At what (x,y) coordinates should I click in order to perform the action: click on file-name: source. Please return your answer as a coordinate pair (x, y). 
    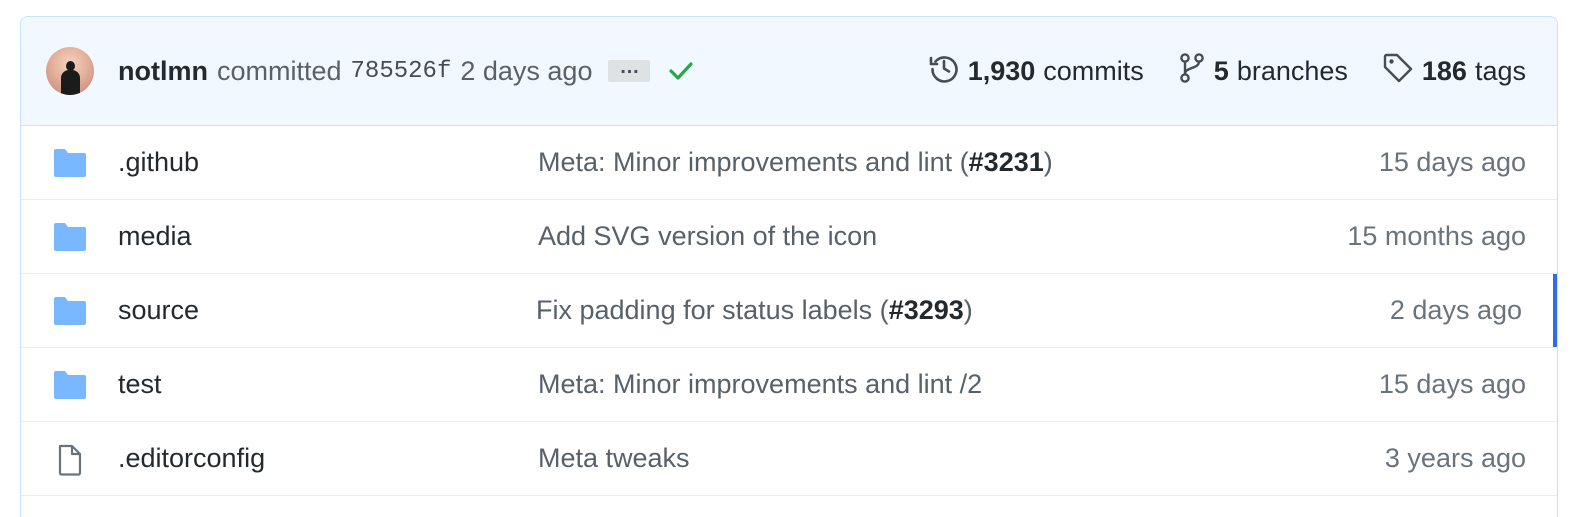
    Looking at the image, I should click on (158, 310).